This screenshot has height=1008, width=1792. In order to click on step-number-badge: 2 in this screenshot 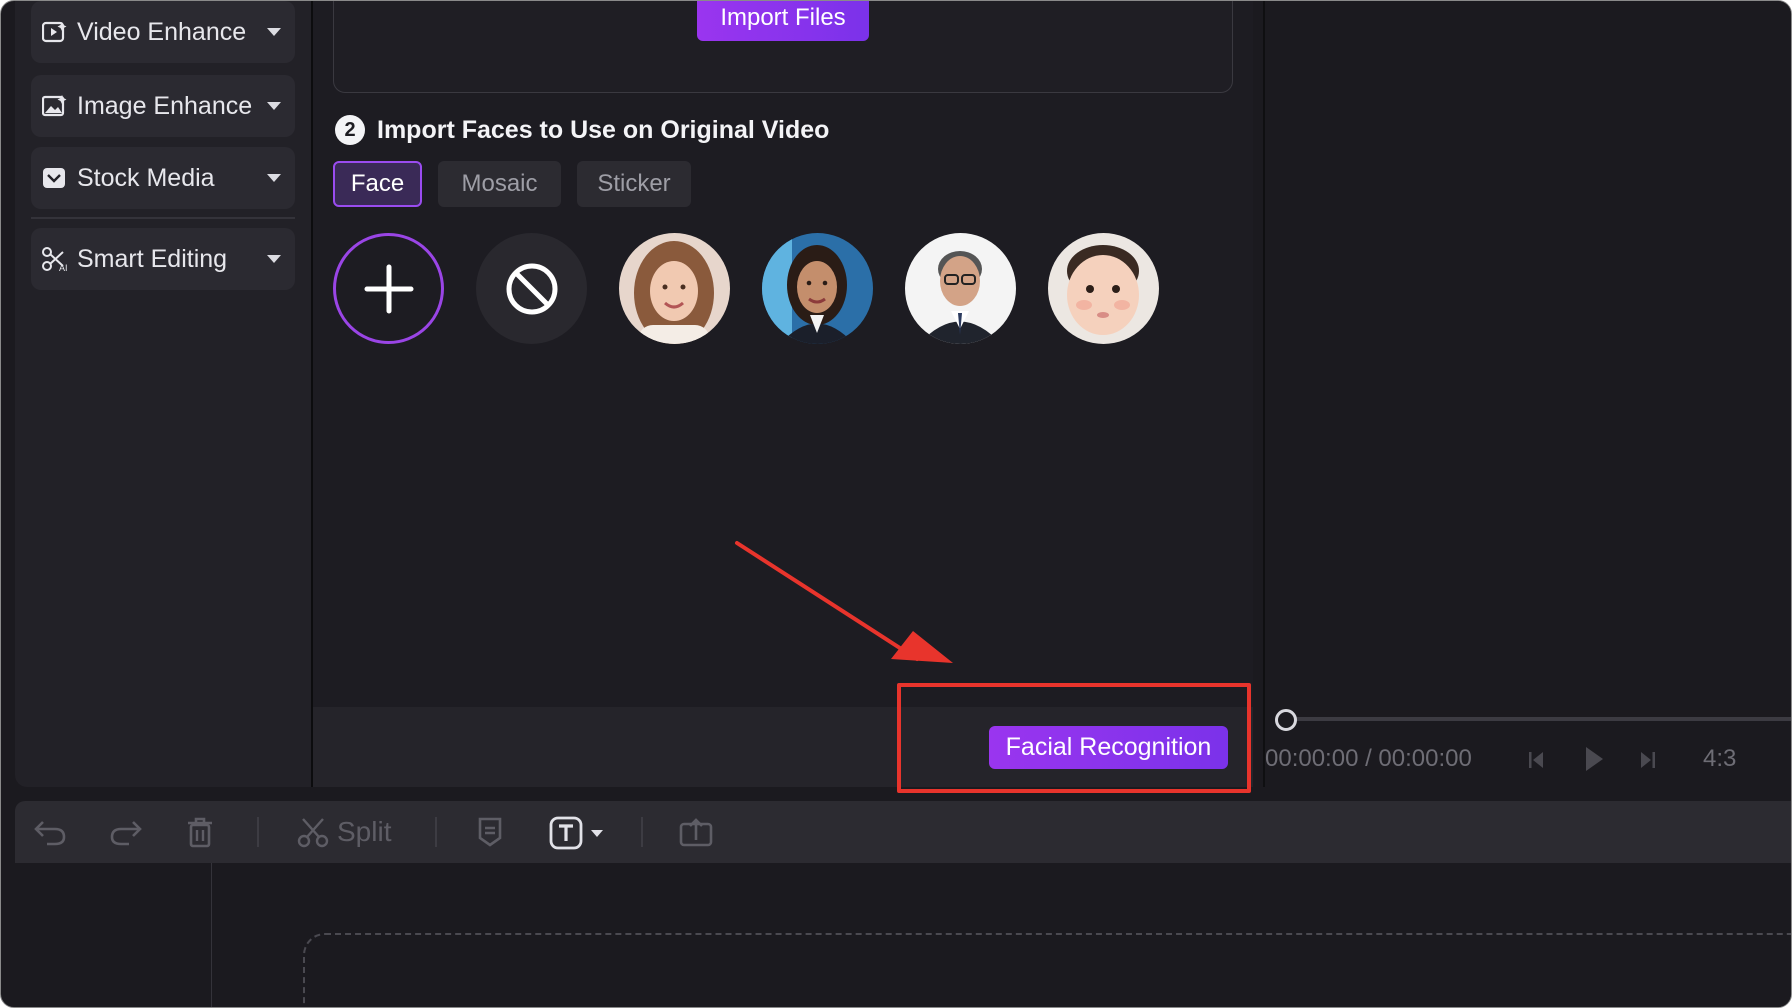, I will do `click(350, 130)`.